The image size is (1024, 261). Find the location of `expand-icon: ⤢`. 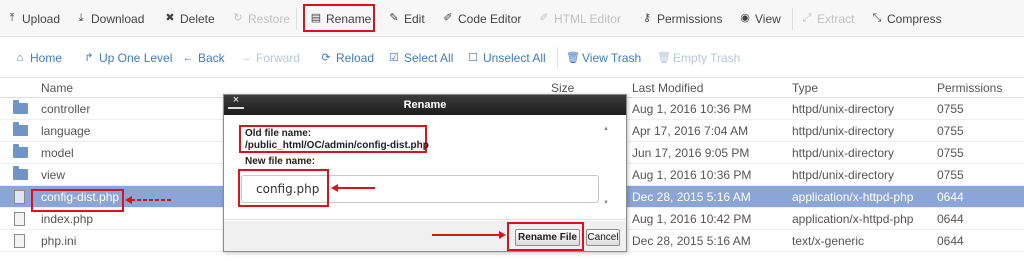

expand-icon: ⤢ is located at coordinates (807, 18).